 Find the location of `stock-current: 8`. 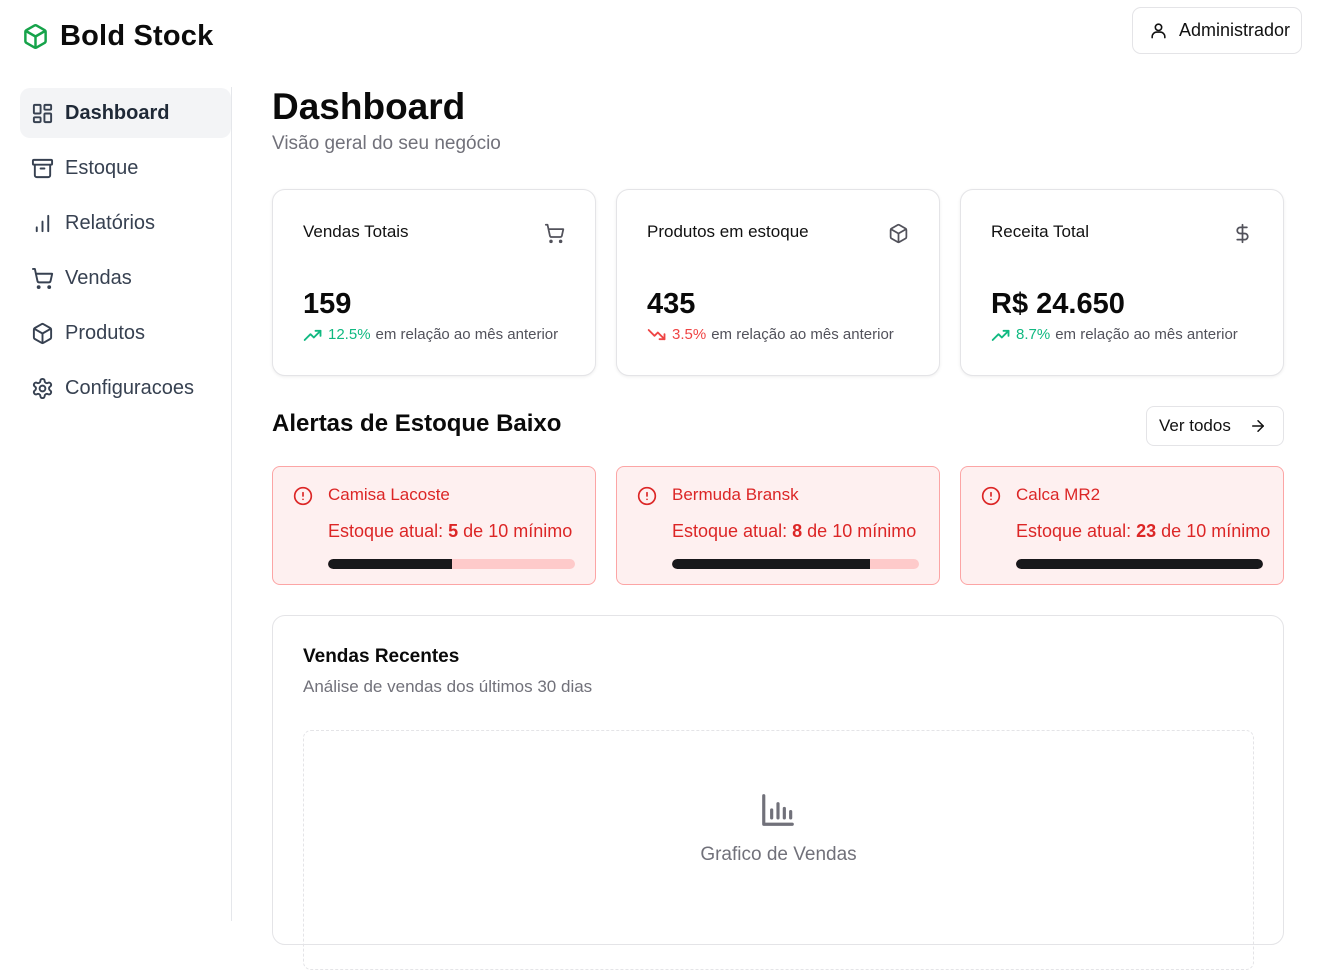

stock-current: 8 is located at coordinates (797, 531).